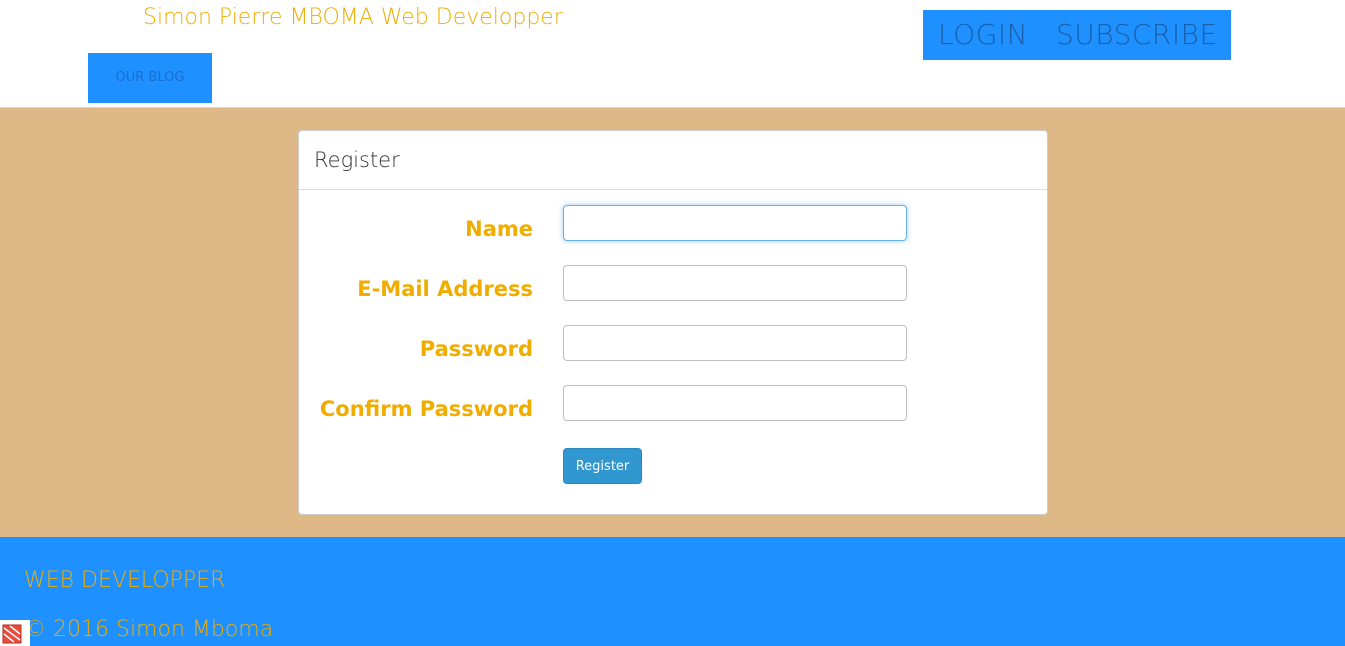 The image size is (1345, 646). Describe the element at coordinates (1137, 34) in the screenshot. I see `subscribe-link: SUBSCRIBE` at that location.